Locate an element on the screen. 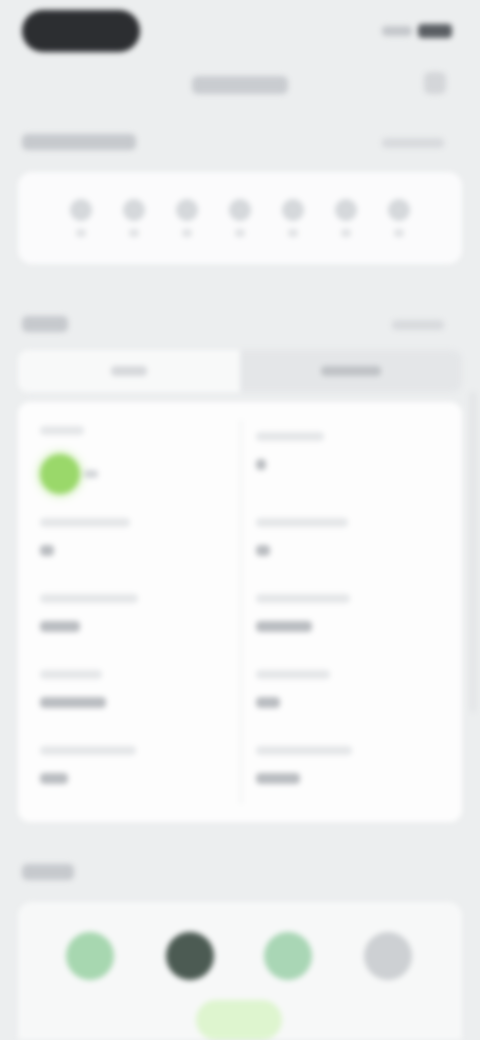 This screenshot has width=480, height=1040. leaf-icon is located at coordinates (90, 956).